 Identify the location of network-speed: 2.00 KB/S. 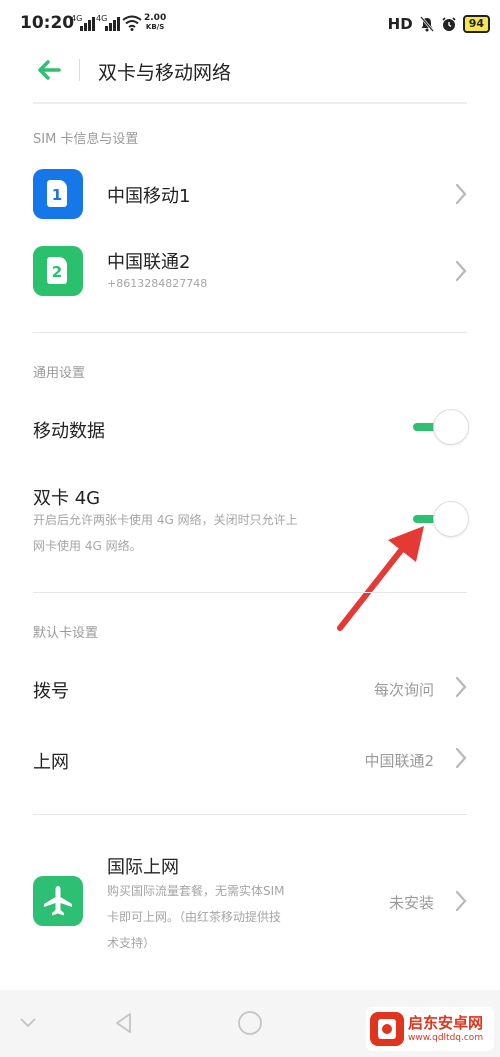
(155, 23).